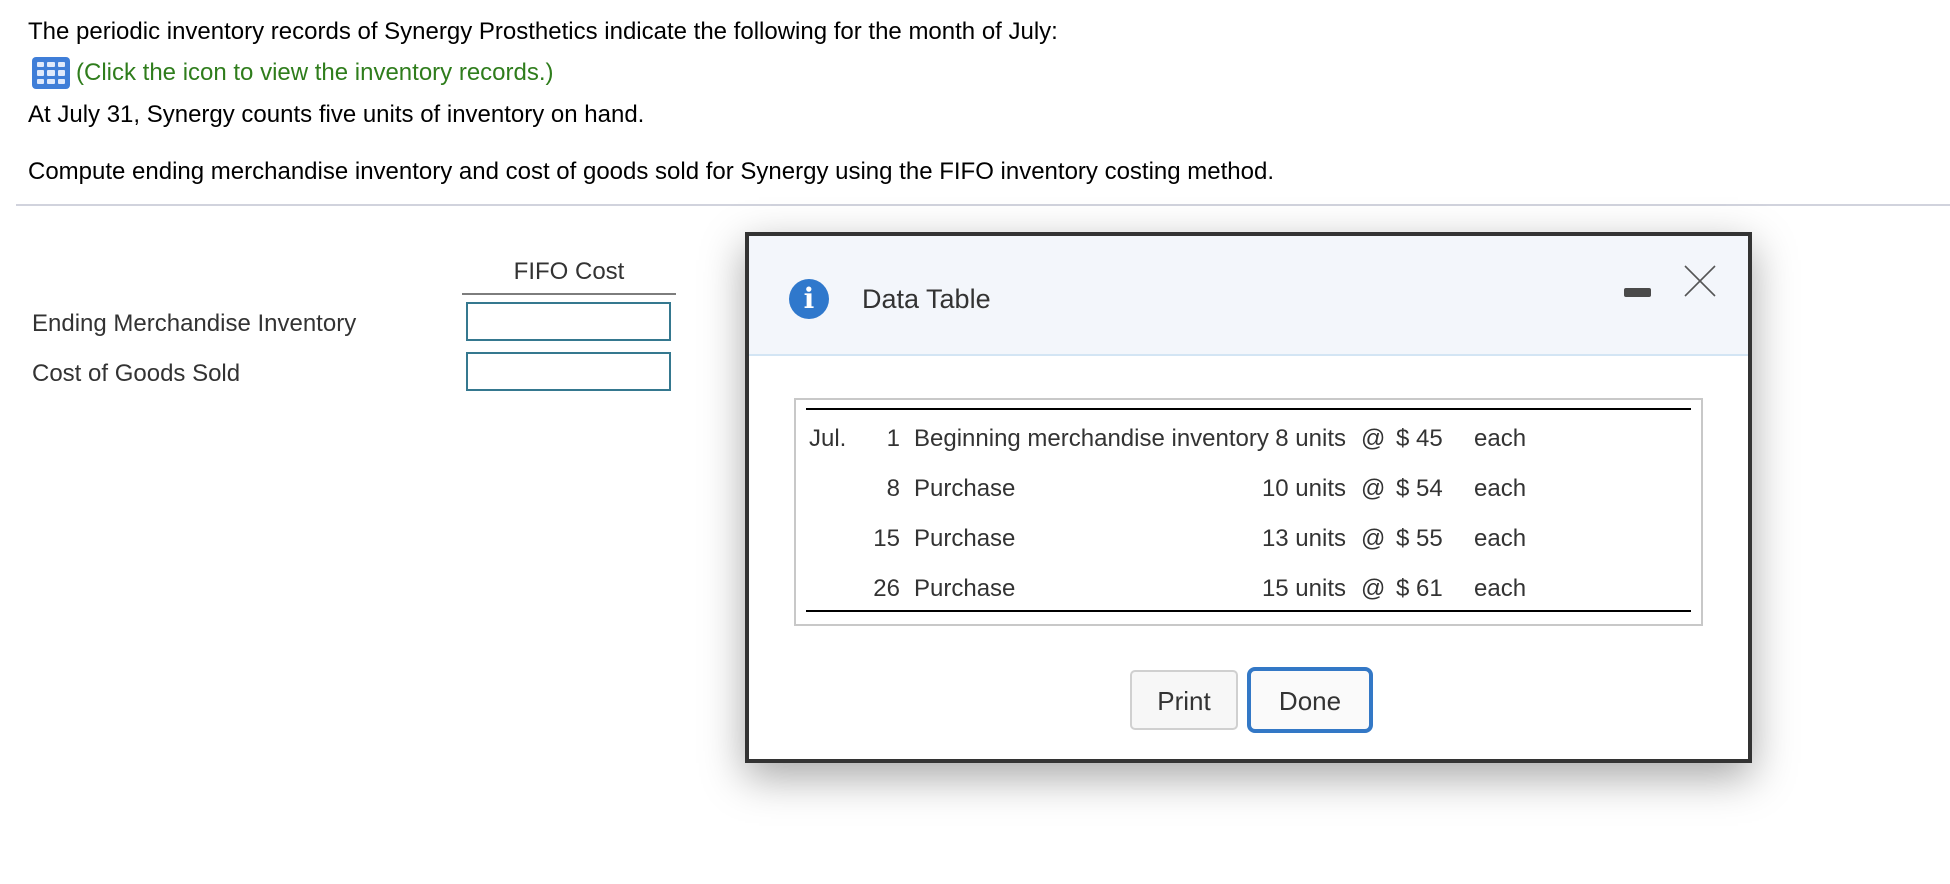  What do you see at coordinates (809, 299) in the screenshot?
I see `info-icon: i` at bounding box center [809, 299].